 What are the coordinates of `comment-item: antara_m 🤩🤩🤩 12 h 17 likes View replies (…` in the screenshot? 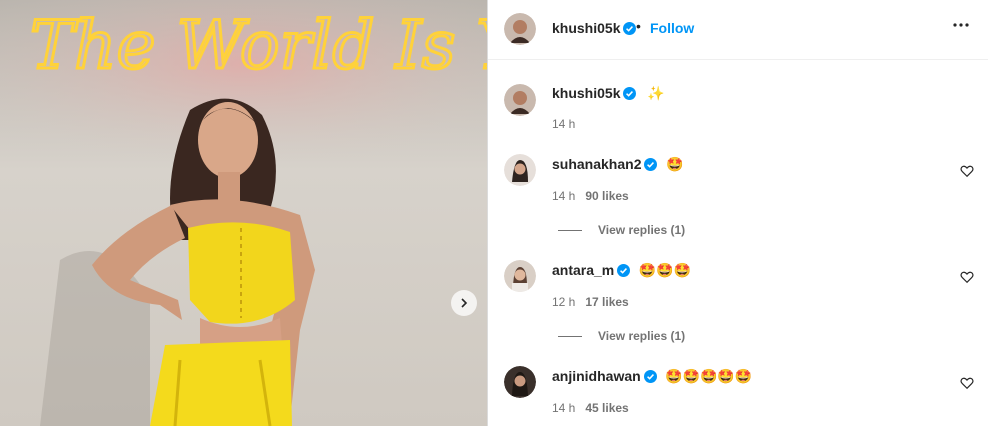 It's located at (738, 306).